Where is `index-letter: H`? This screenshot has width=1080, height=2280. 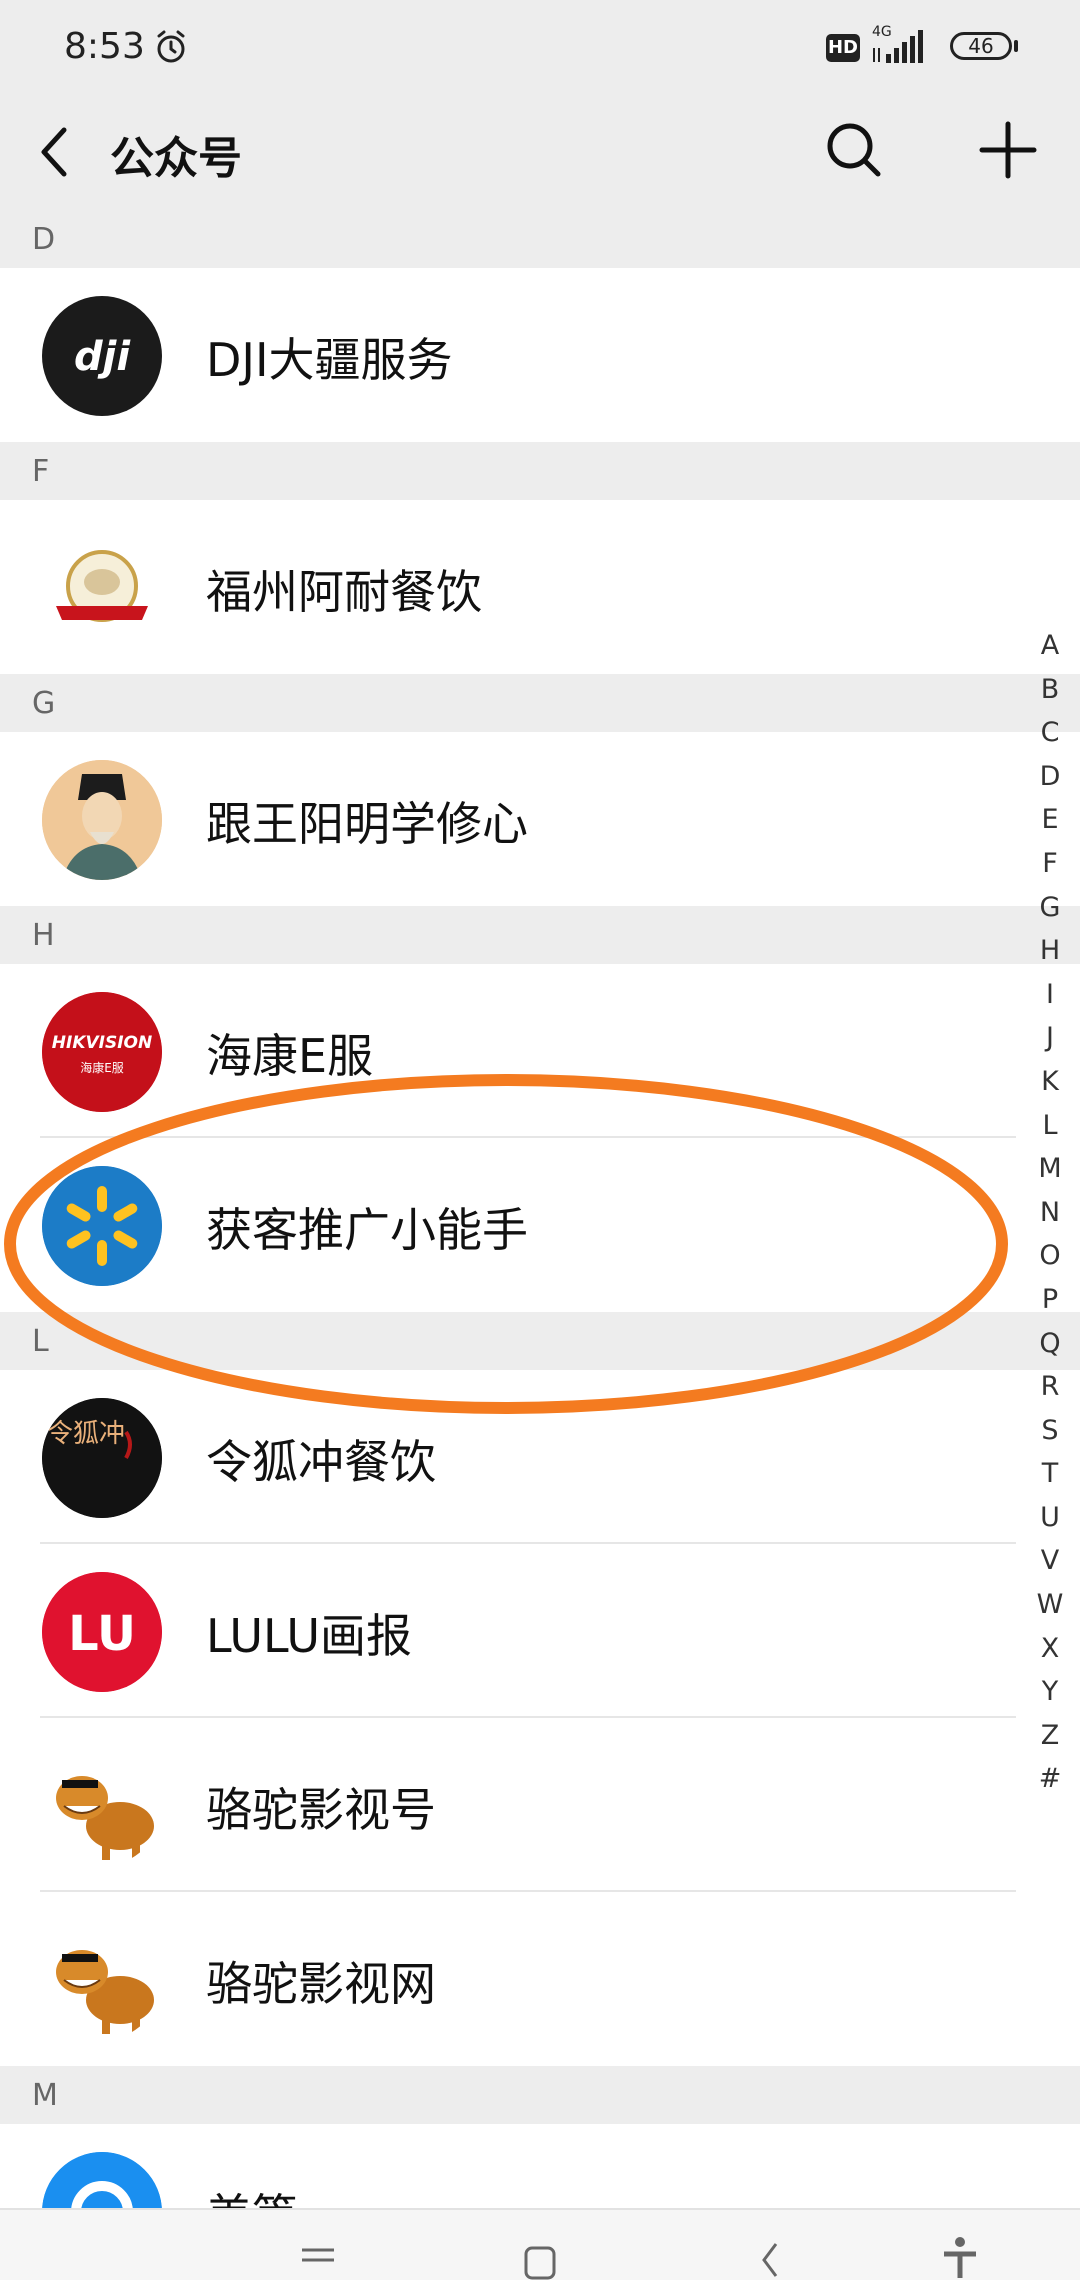
index-letter: H is located at coordinates (1050, 951).